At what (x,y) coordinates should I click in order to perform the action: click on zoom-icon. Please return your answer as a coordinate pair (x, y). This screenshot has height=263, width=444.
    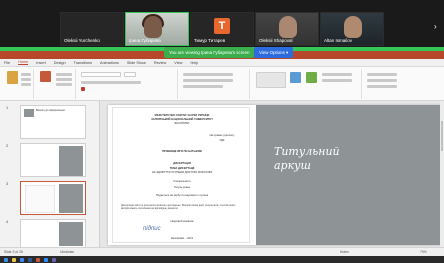
    Looking at the image, I should click on (46, 259).